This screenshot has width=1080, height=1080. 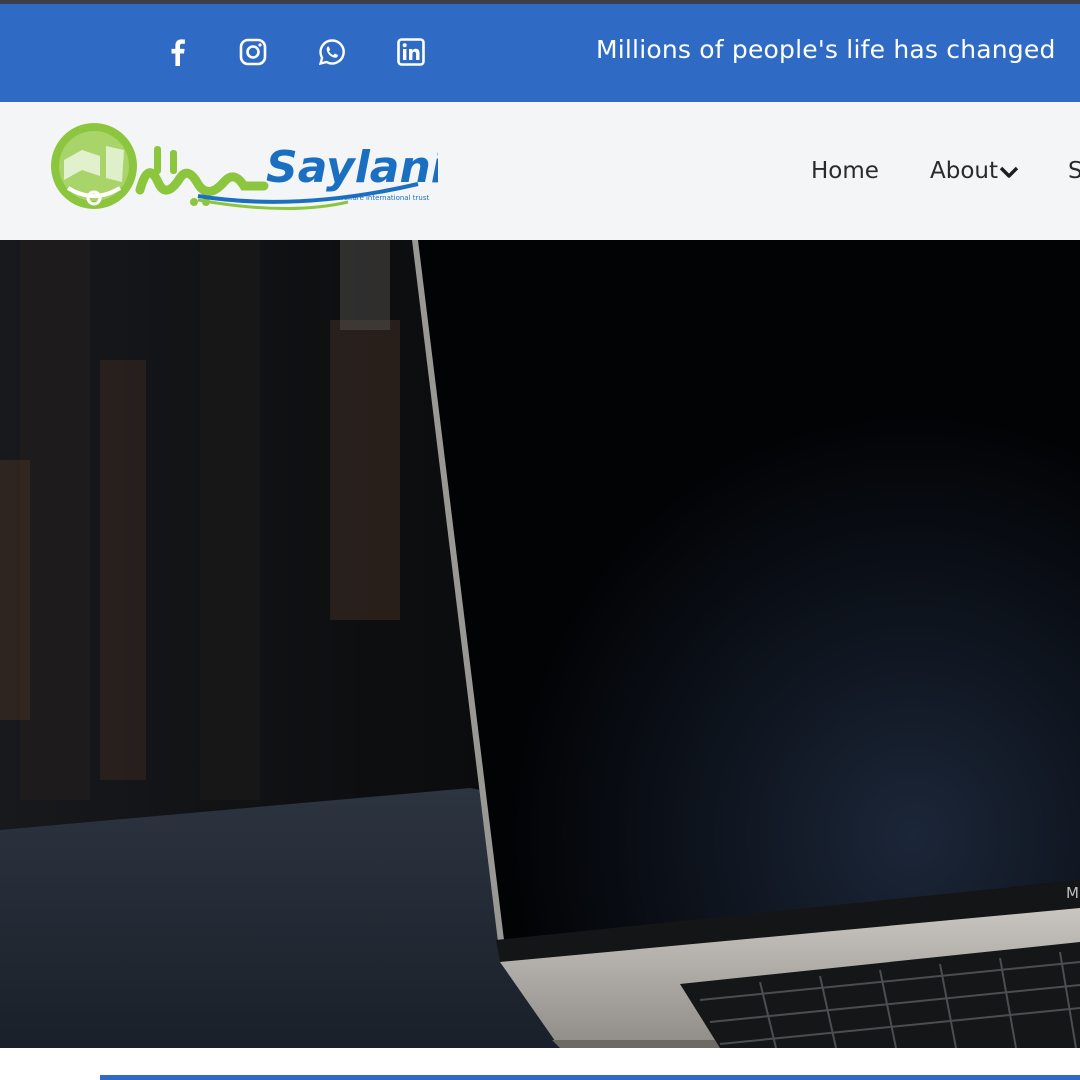 What do you see at coordinates (1074, 171) in the screenshot?
I see `nav-services: S` at bounding box center [1074, 171].